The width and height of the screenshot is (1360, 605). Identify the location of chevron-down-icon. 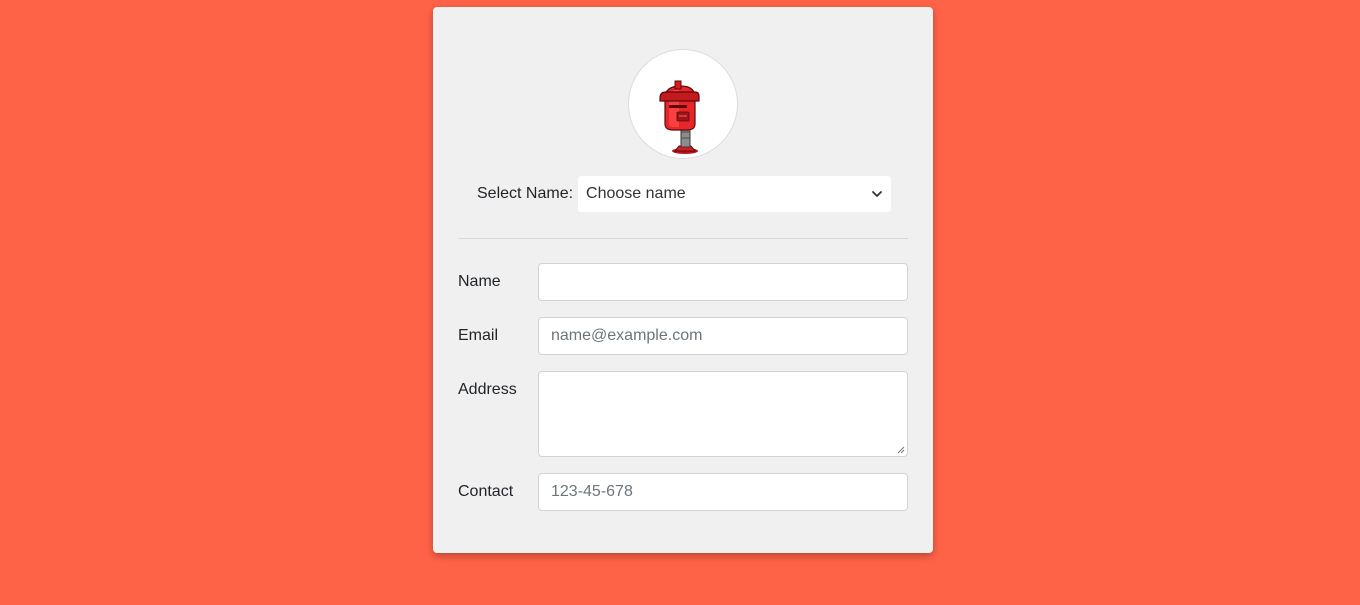
(877, 194).